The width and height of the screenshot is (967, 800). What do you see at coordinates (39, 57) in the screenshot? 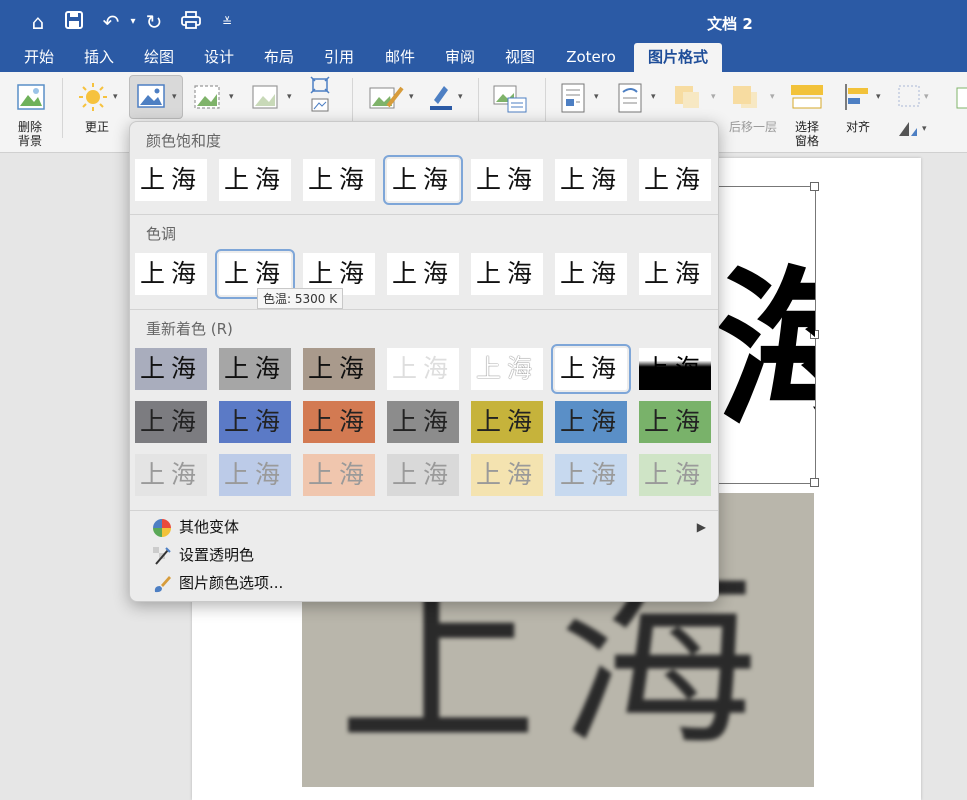
I see `tab-home: 开始` at bounding box center [39, 57].